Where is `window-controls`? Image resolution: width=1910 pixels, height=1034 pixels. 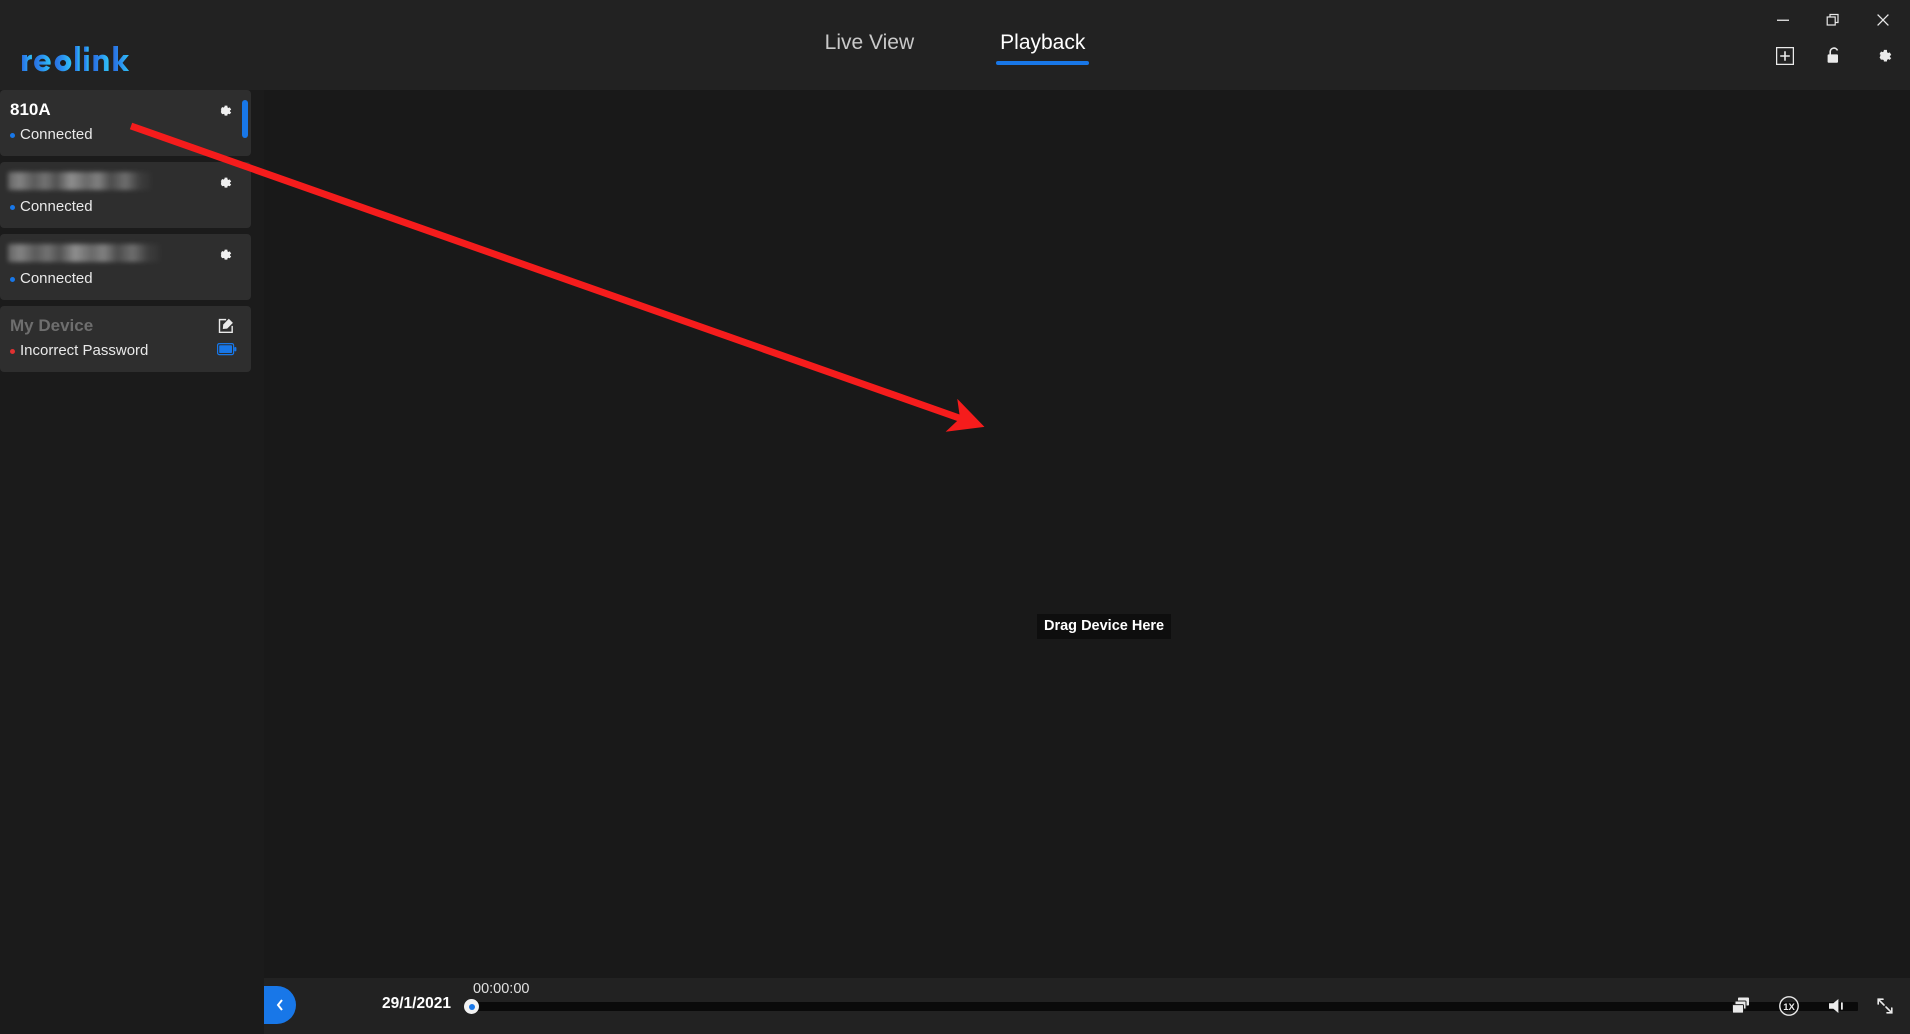 window-controls is located at coordinates (1833, 20).